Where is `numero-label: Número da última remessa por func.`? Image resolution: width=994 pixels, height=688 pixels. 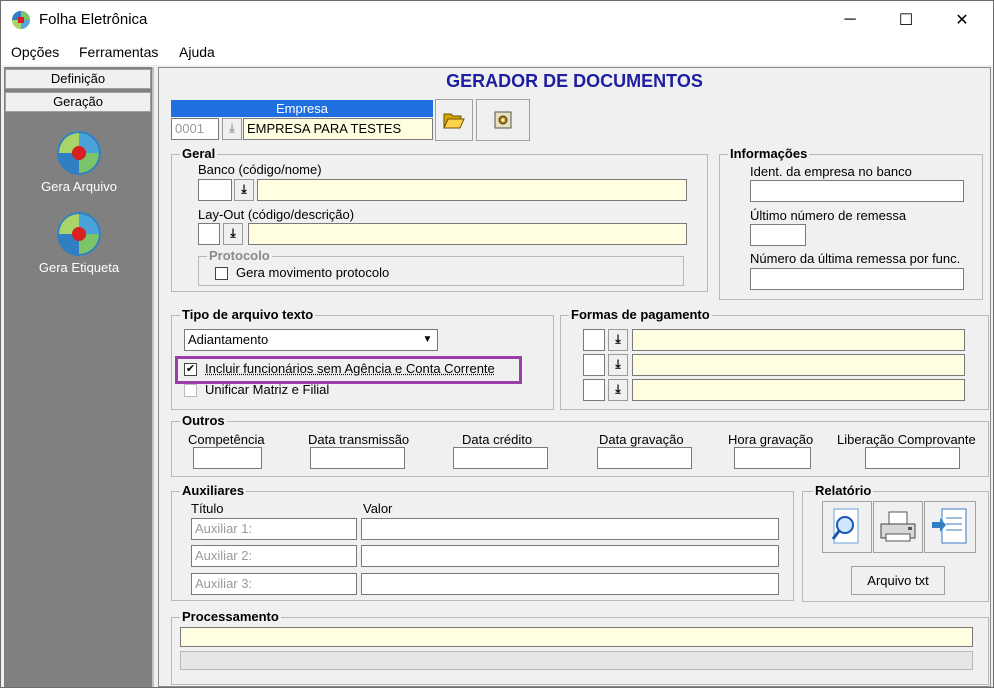
numero-label: Número da última remessa por func. is located at coordinates (855, 258).